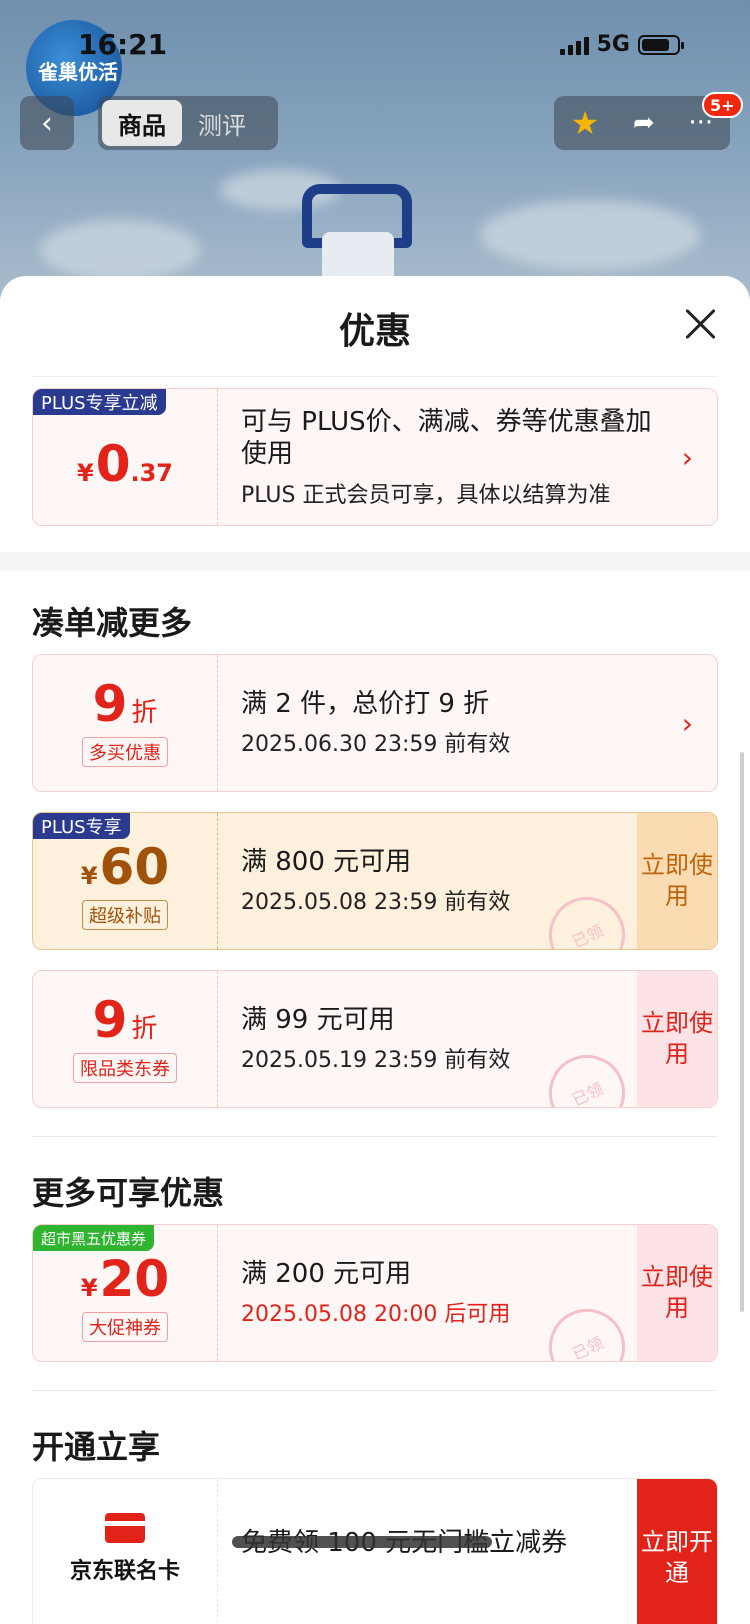 Image resolution: width=750 pixels, height=1624 pixels. I want to click on section-title-activate: 开通立享, so click(96, 1447).